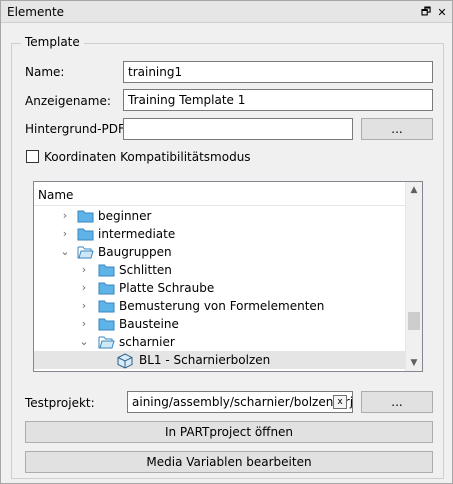  Describe the element at coordinates (414, 321) in the screenshot. I see `scroll-thumb` at that location.